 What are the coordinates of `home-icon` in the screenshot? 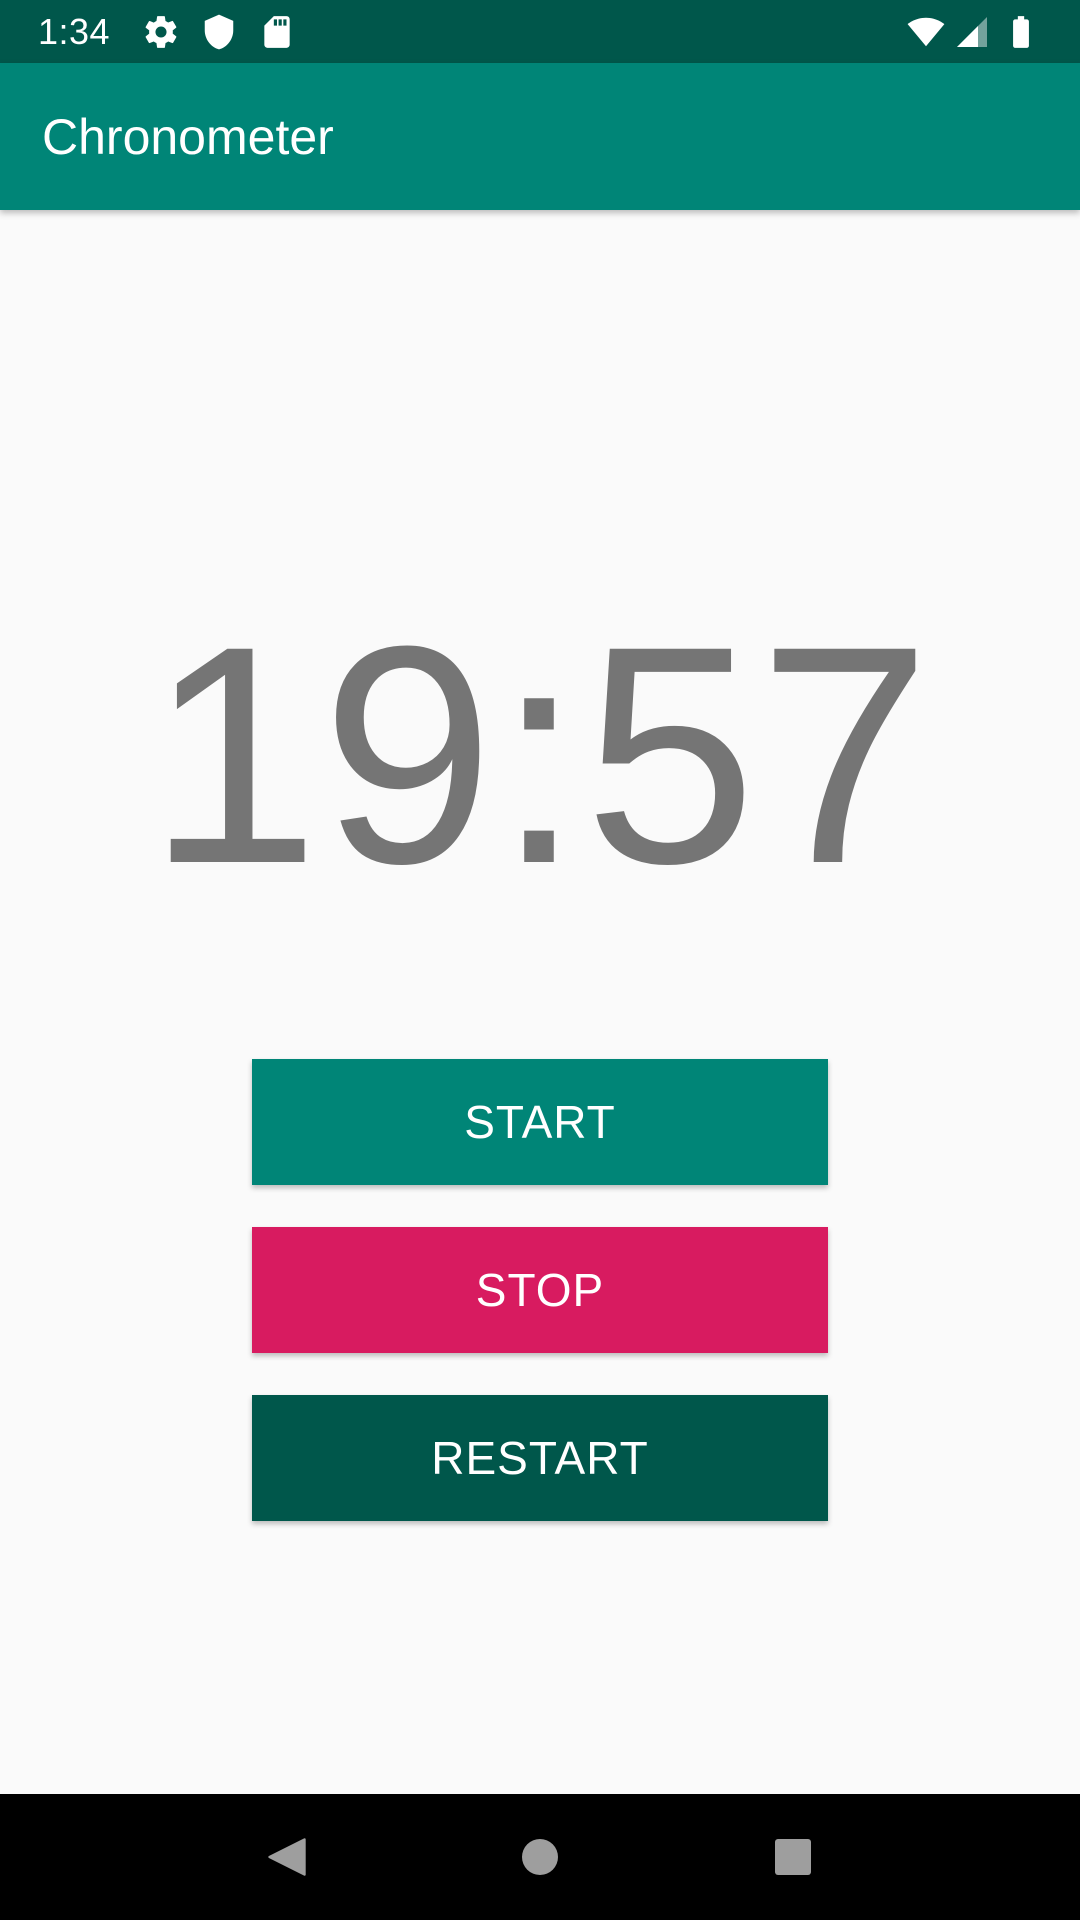 It's located at (540, 1857).